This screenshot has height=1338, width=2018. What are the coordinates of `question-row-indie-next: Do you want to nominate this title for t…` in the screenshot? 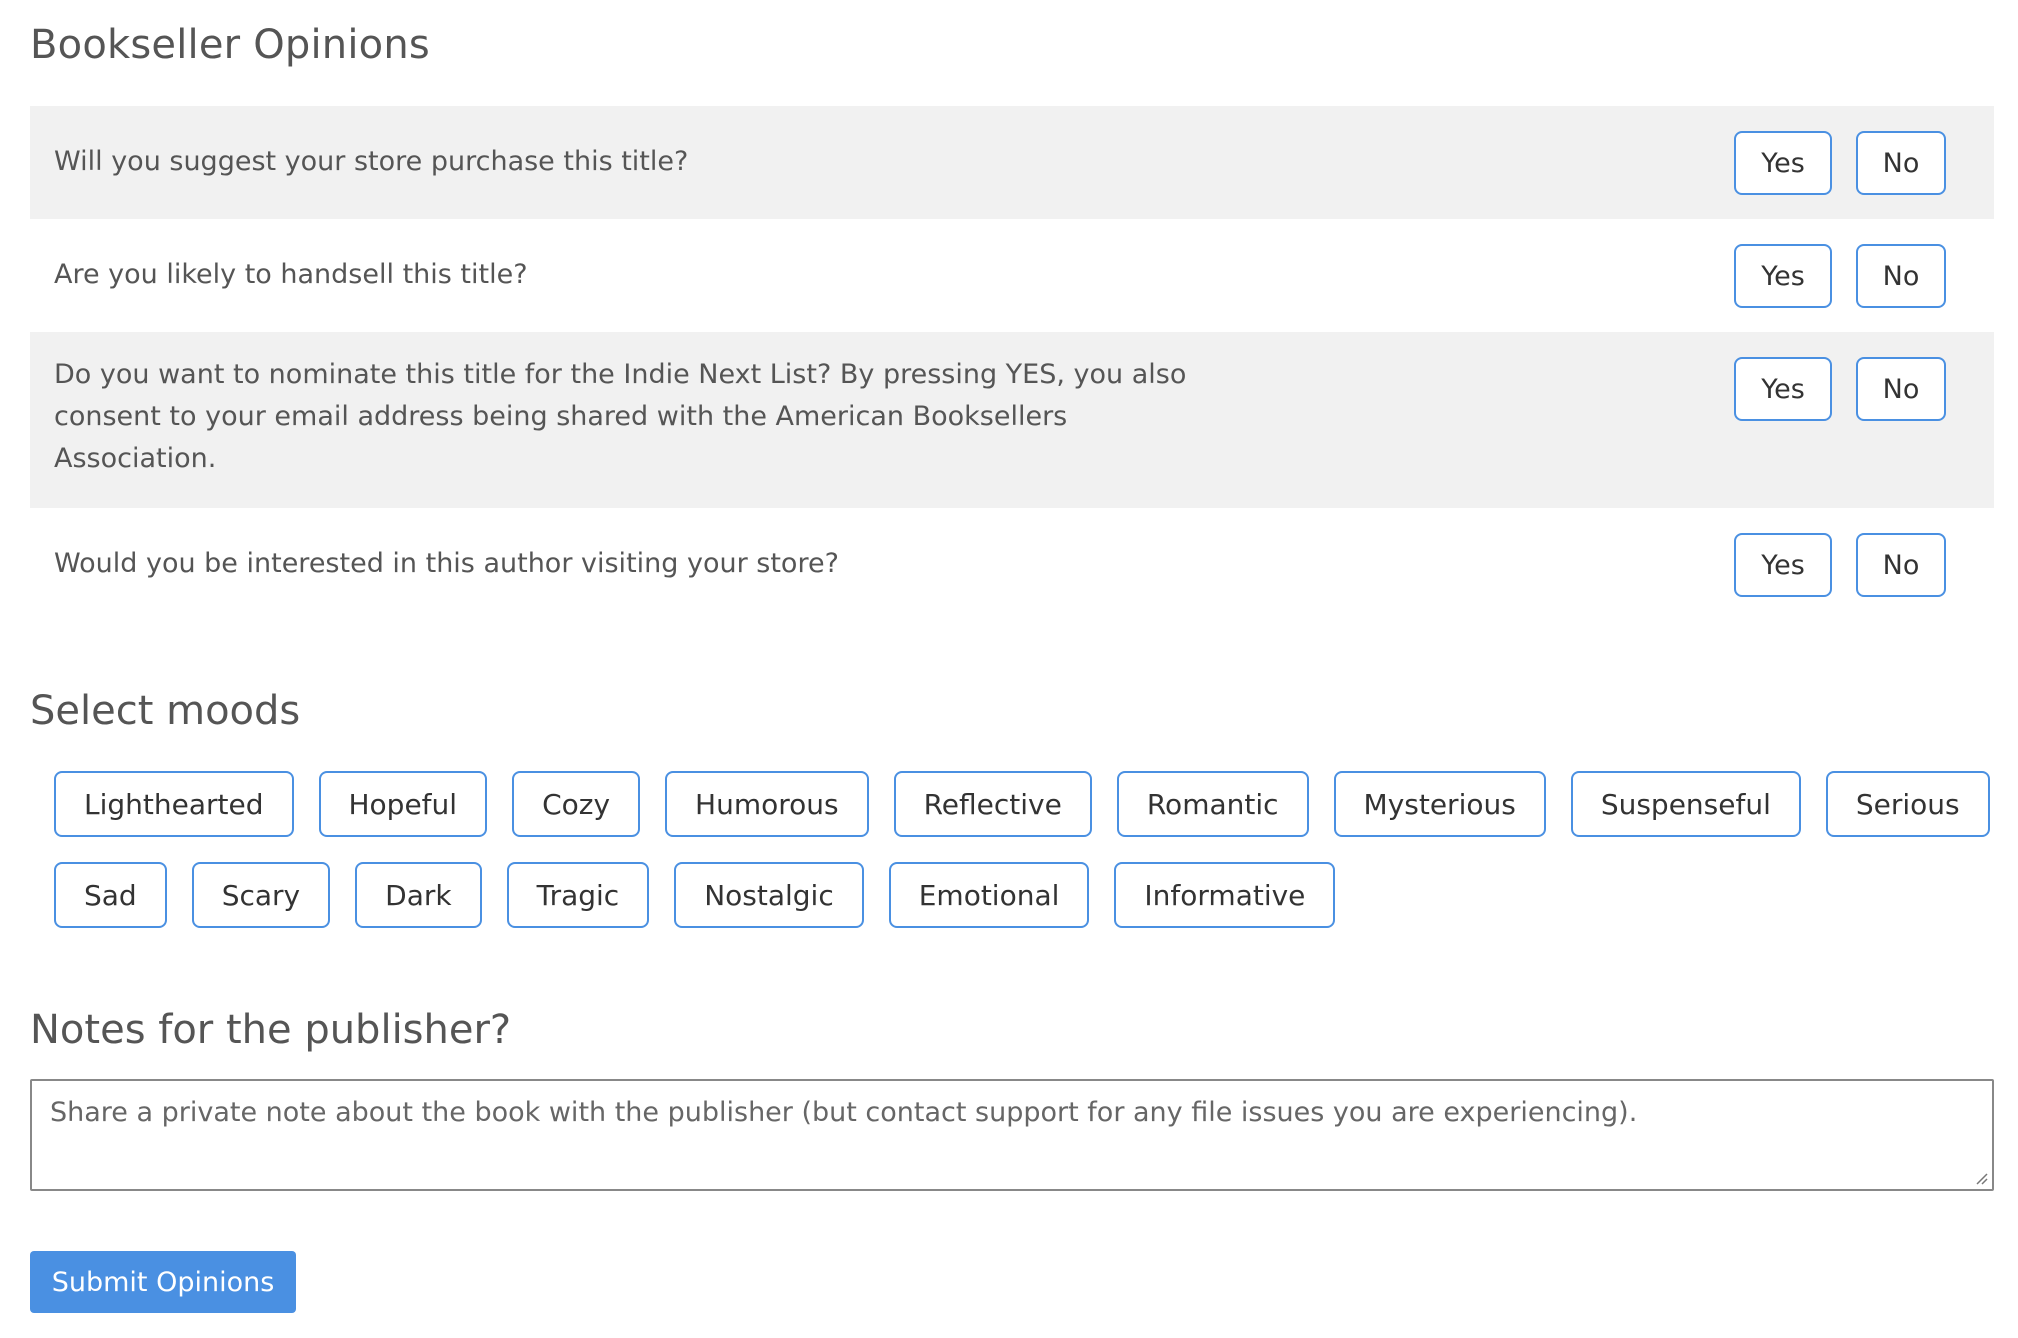 It's located at (1012, 420).